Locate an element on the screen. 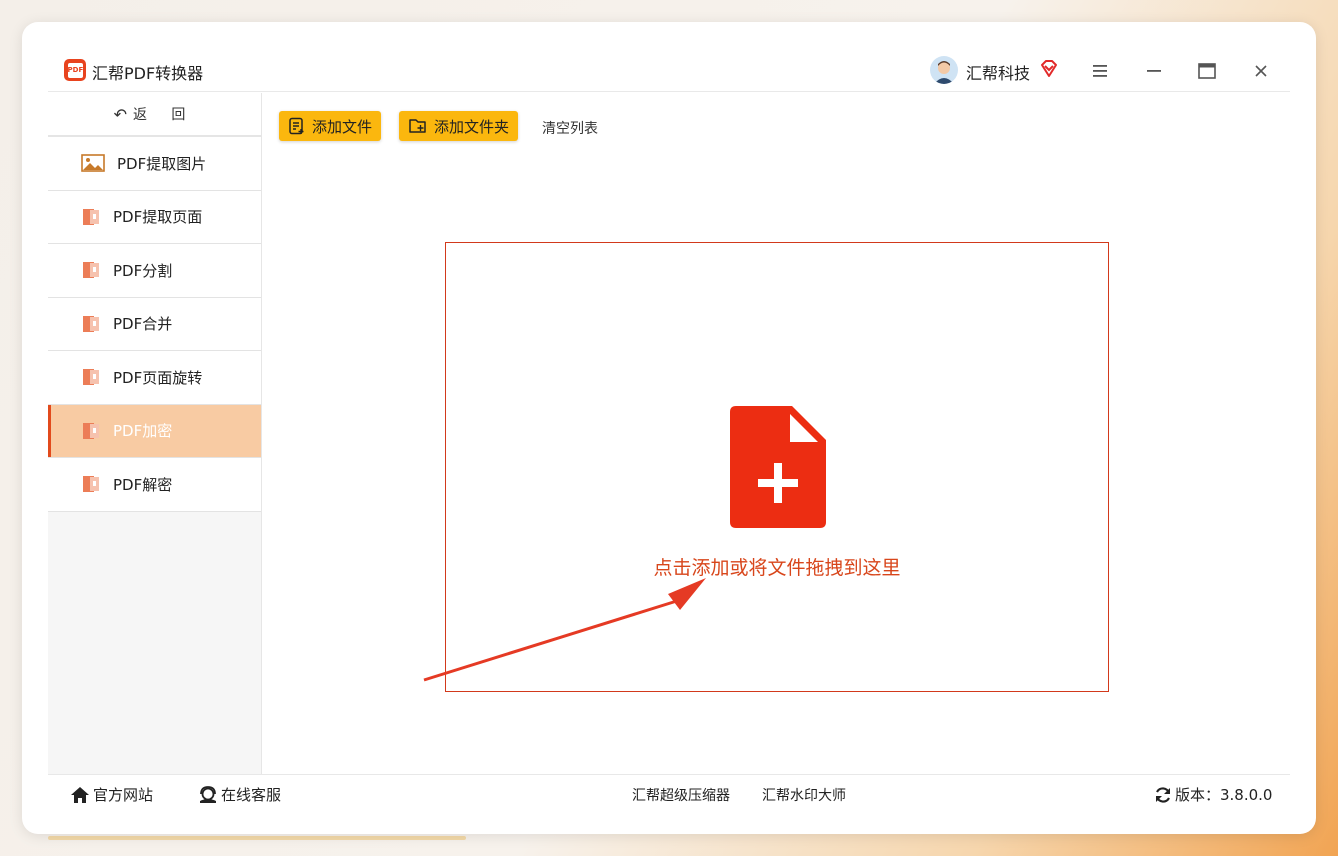 The height and width of the screenshot is (856, 1338). sidebar-item-label: PDF提取页面 is located at coordinates (158, 217).